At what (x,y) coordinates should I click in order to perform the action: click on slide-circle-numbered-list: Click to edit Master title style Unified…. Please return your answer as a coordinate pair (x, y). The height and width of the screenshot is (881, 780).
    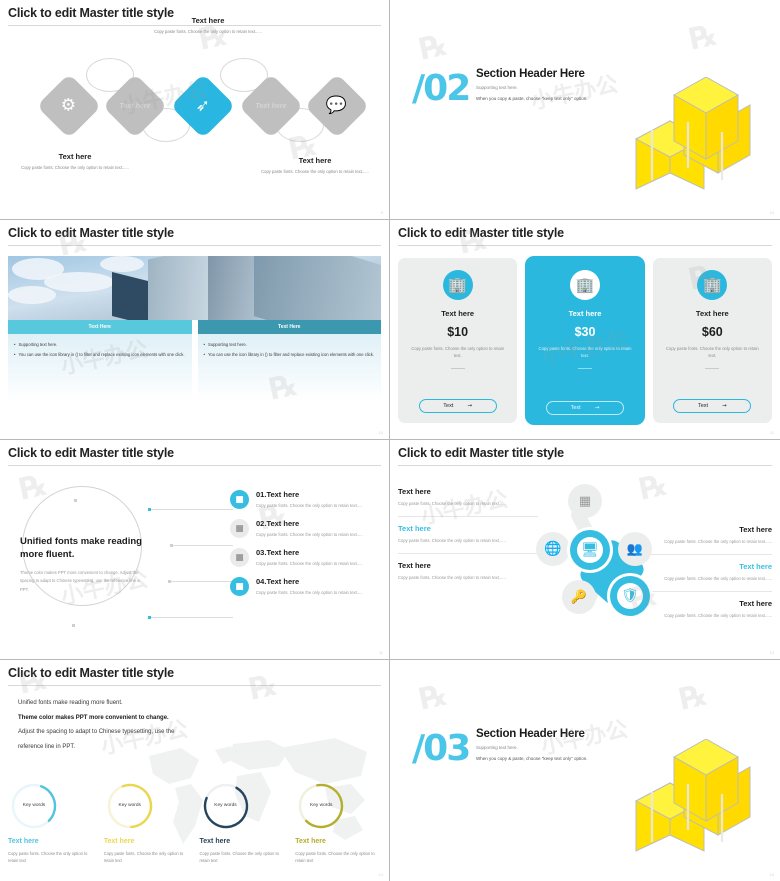
    Looking at the image, I should click on (195, 550).